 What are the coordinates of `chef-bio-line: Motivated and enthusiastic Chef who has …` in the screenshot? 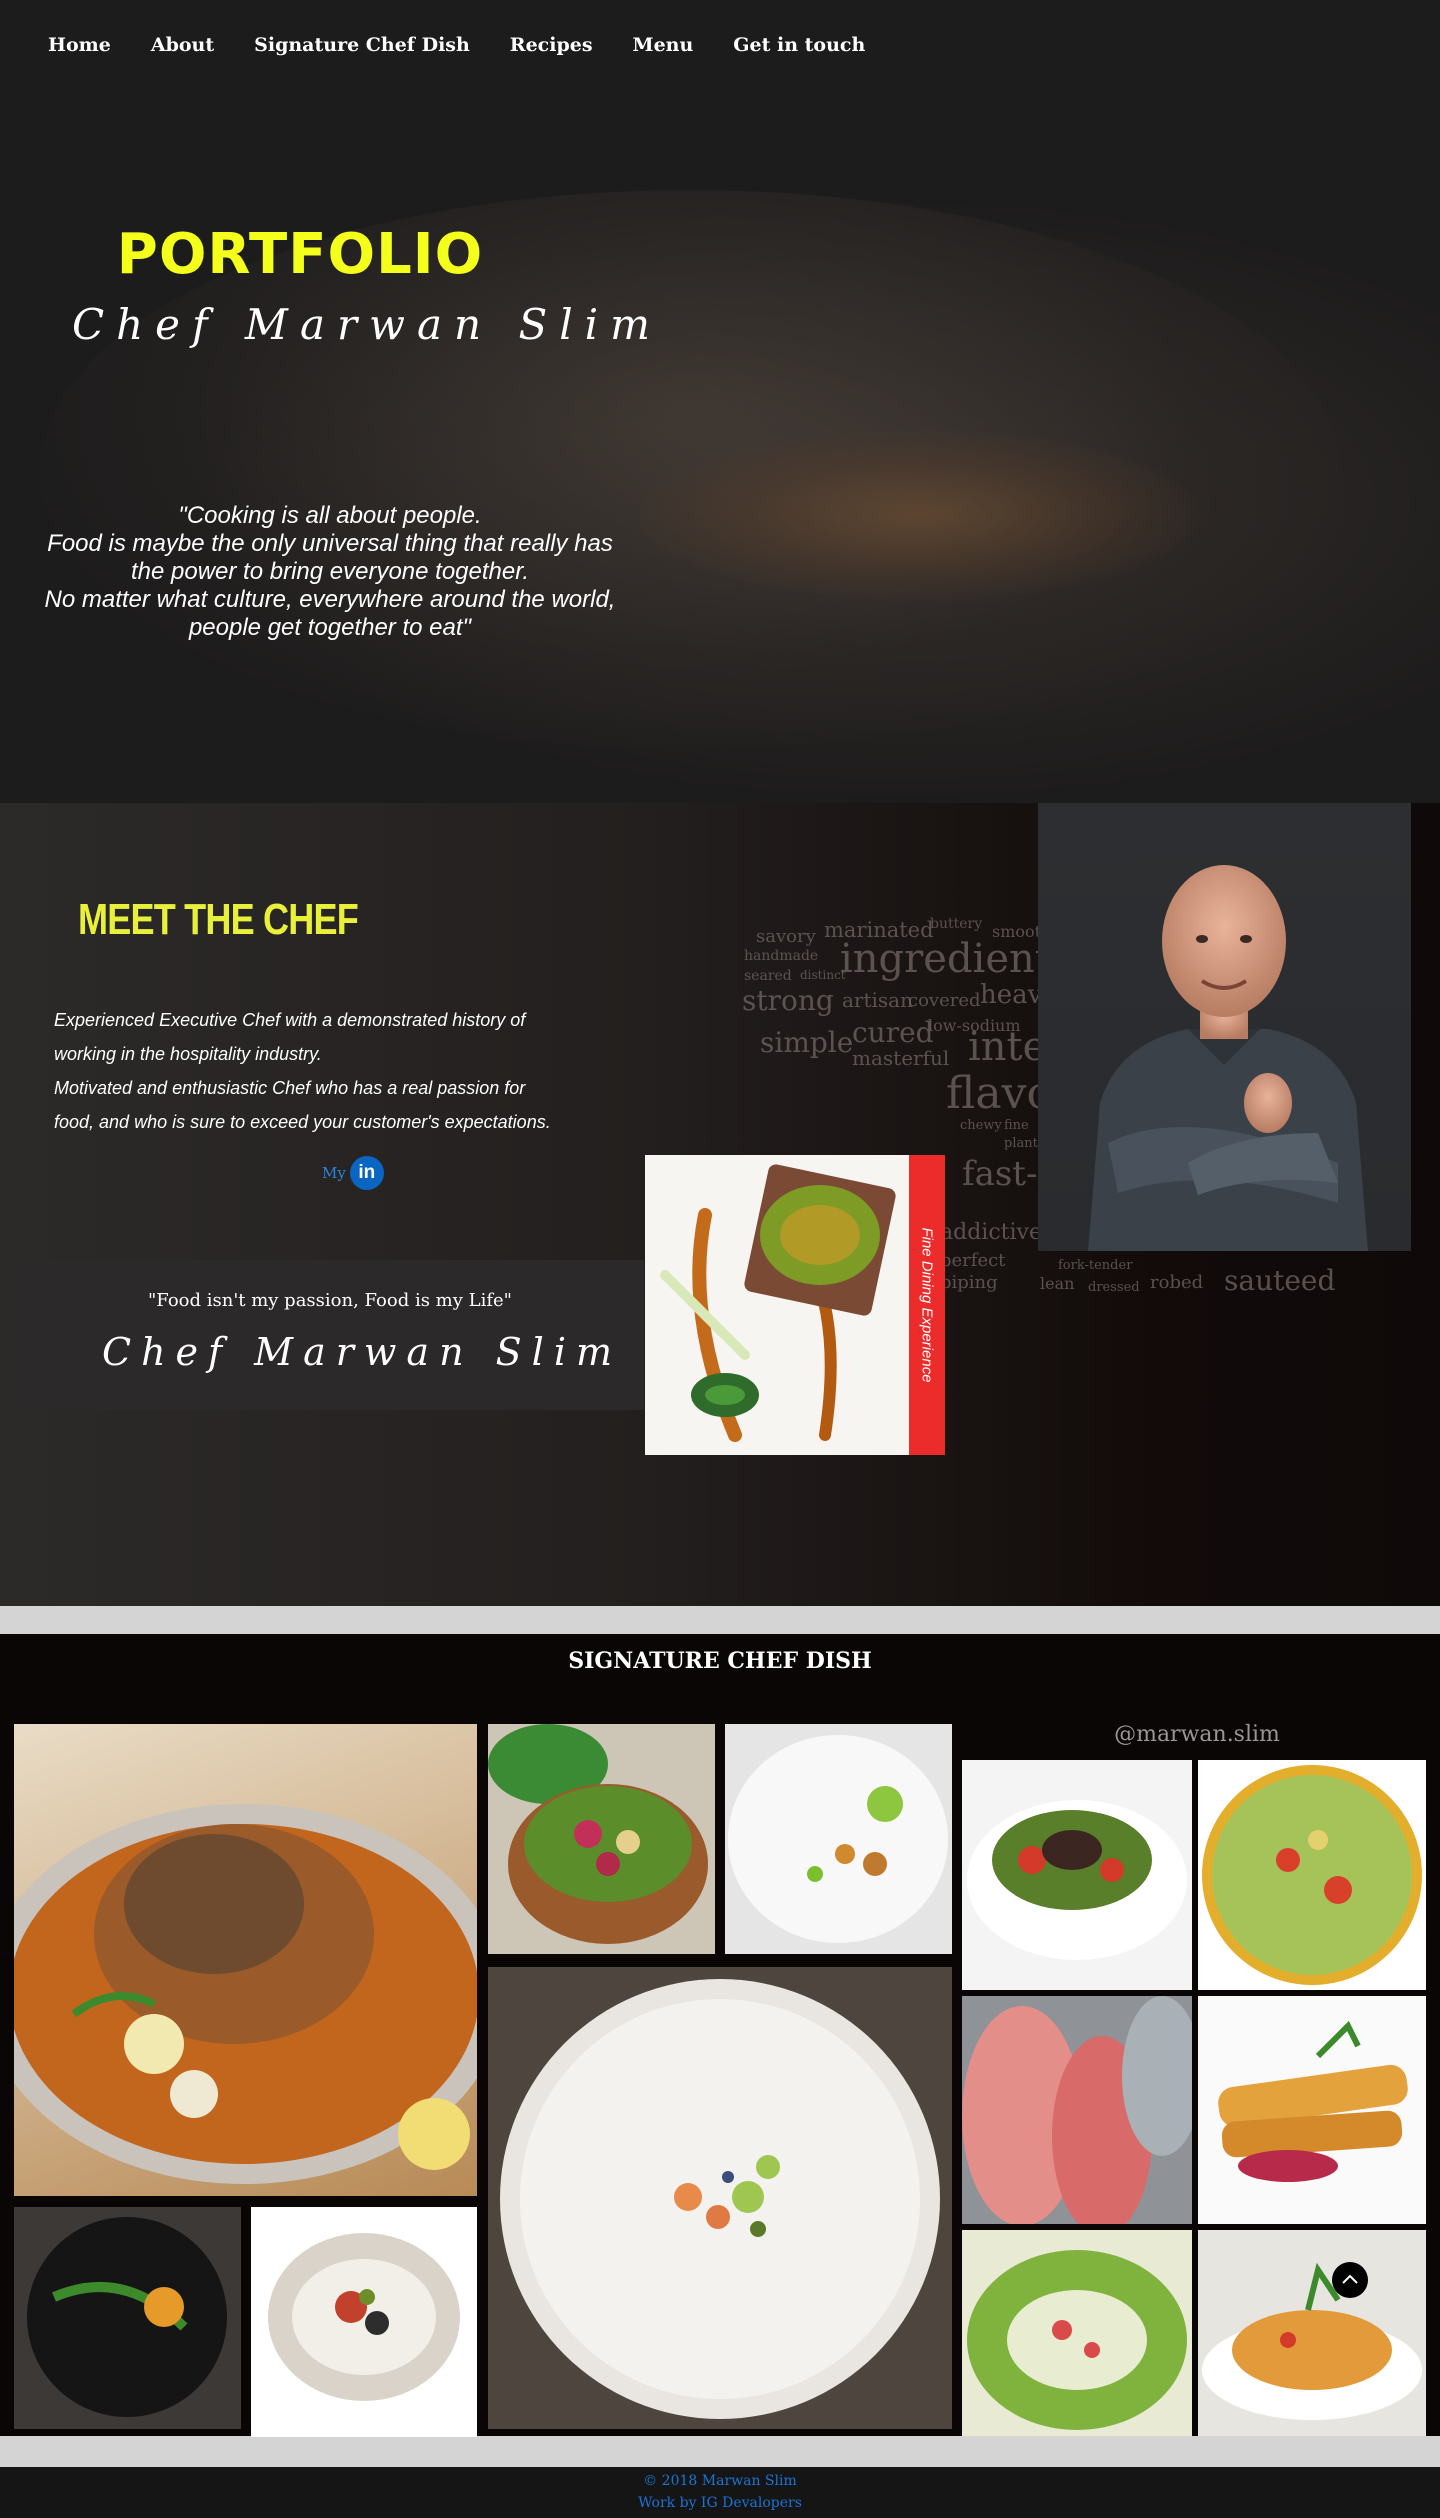 It's located at (290, 1088).